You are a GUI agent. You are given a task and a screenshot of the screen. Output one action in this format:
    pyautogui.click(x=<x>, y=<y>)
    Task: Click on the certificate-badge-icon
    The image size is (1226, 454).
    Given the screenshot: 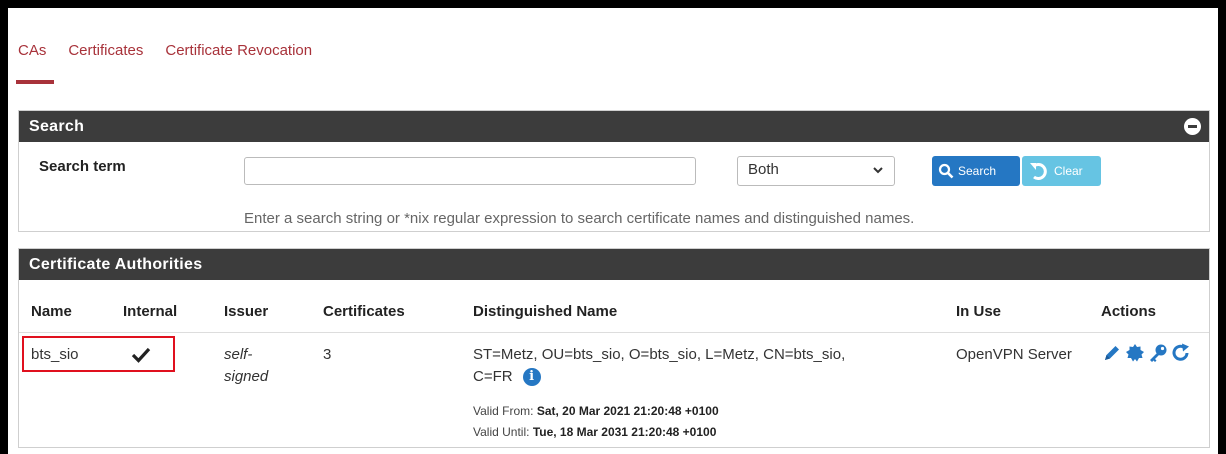 What is the action you would take?
    pyautogui.click(x=1135, y=353)
    